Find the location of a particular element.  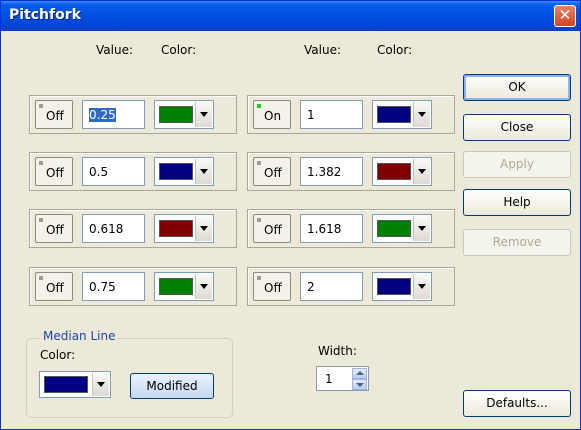

value-header-right: Value: is located at coordinates (322, 50).